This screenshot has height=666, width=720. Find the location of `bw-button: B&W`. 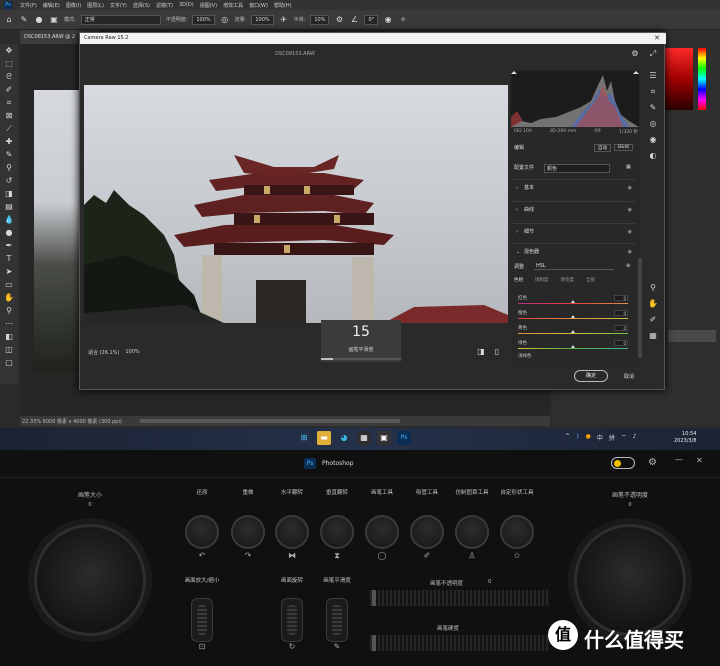

bw-button: B&W is located at coordinates (624, 147).